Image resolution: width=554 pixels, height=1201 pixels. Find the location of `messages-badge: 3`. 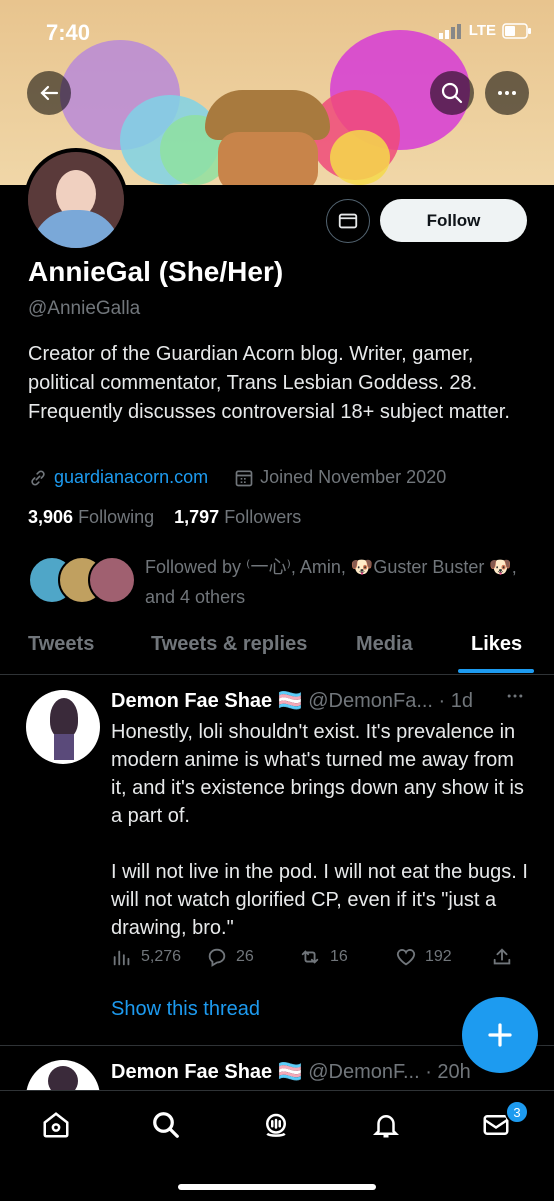

messages-badge: 3 is located at coordinates (517, 1112).